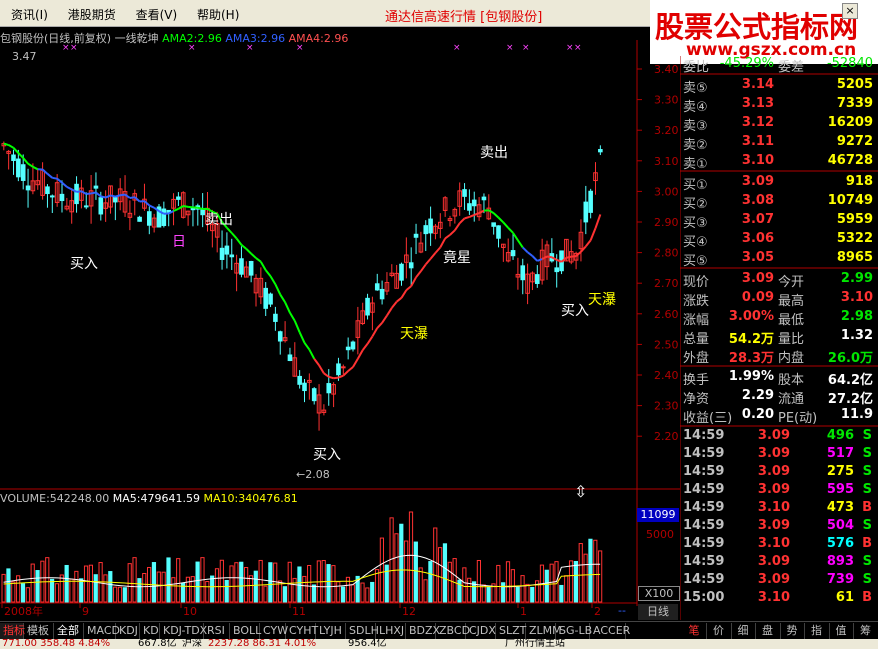 The image size is (878, 649). Describe the element at coordinates (659, 593) in the screenshot. I see `vol-unit-button: X100` at that location.